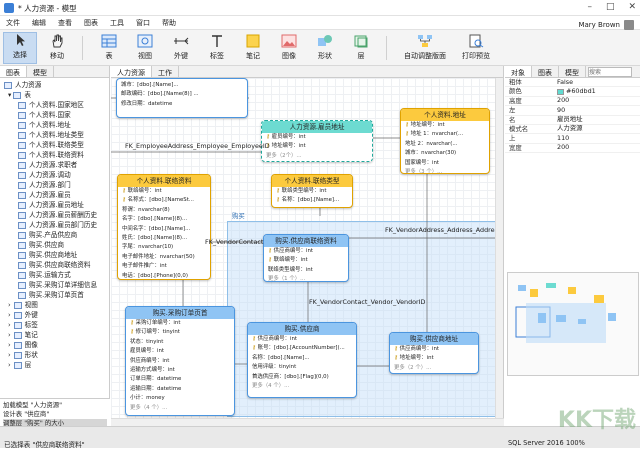  I want to click on tree-item-table: 购买.运输方式, so click(54, 275).